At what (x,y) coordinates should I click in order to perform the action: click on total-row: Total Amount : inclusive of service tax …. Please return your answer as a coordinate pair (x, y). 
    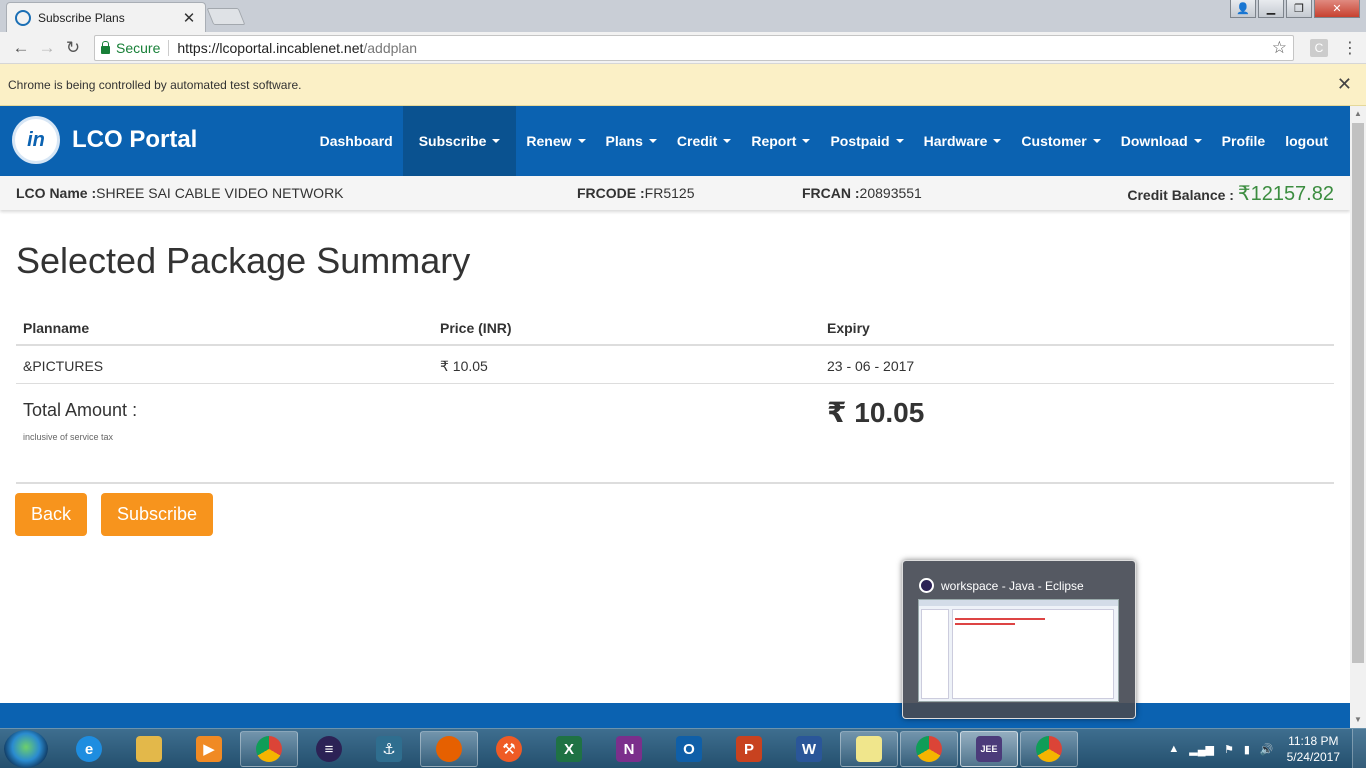
    Looking at the image, I should click on (675, 434).